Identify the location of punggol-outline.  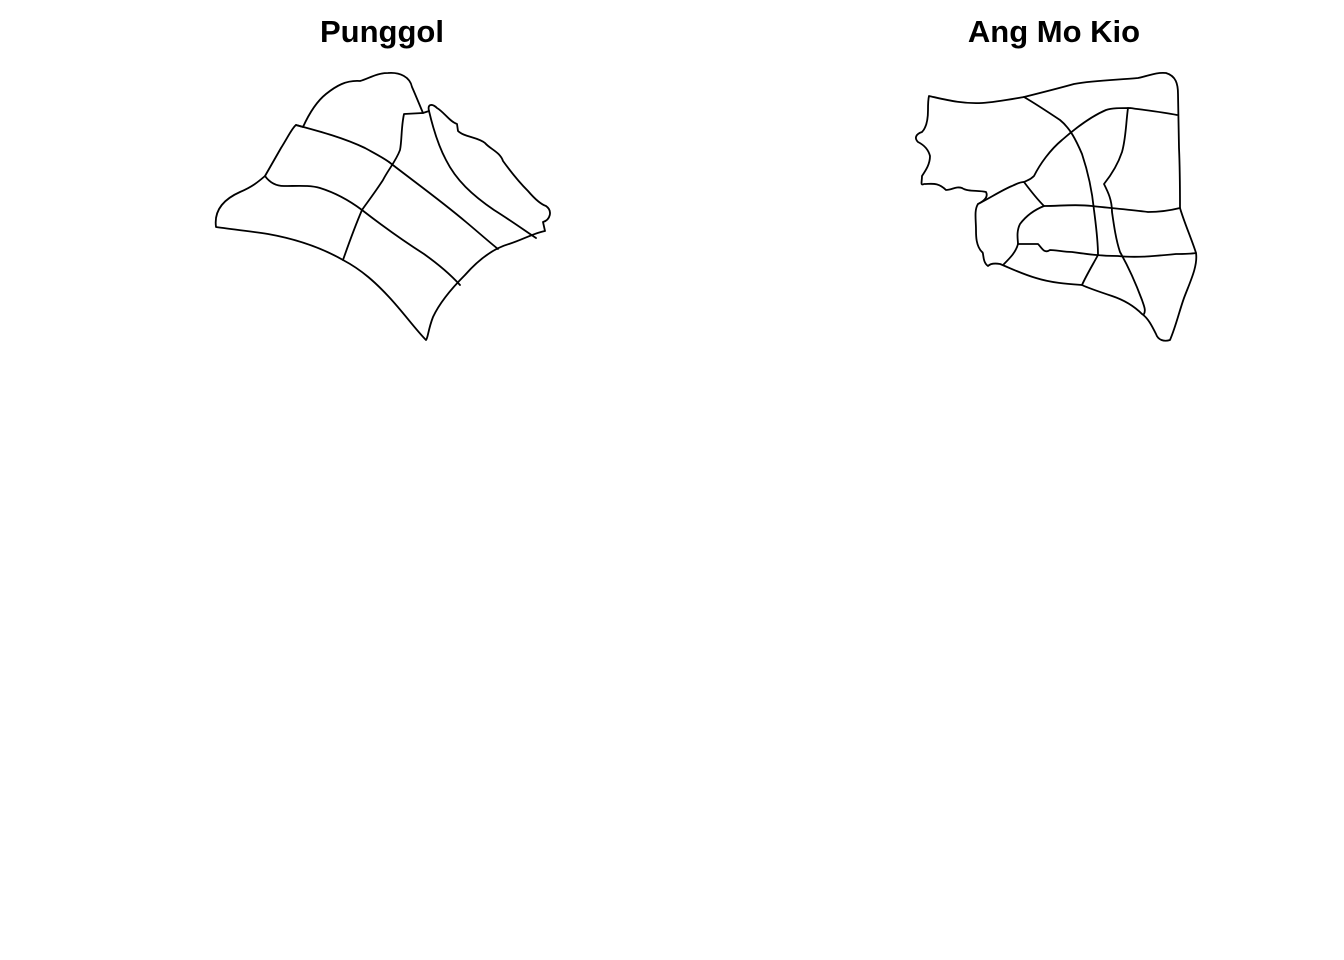
(382, 206).